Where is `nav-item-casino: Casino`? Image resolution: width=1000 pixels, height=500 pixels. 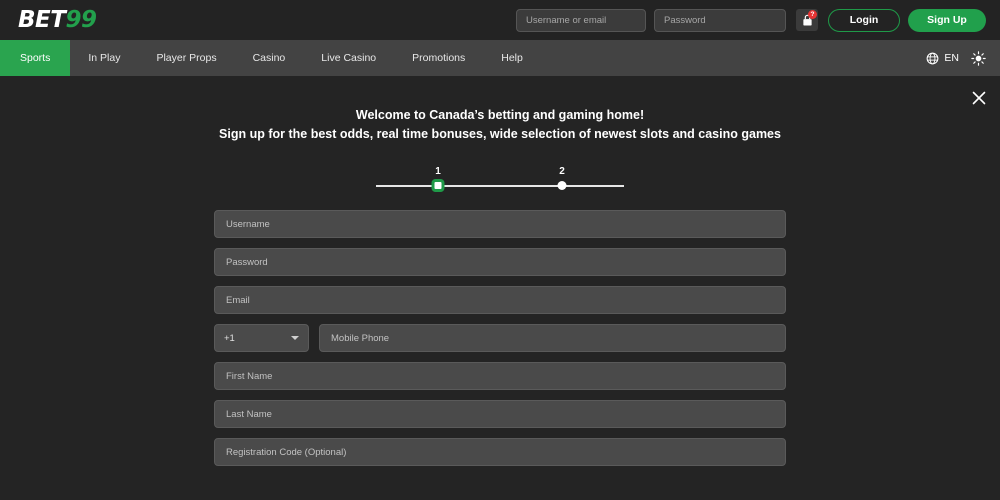
nav-item-casino: Casino is located at coordinates (269, 58).